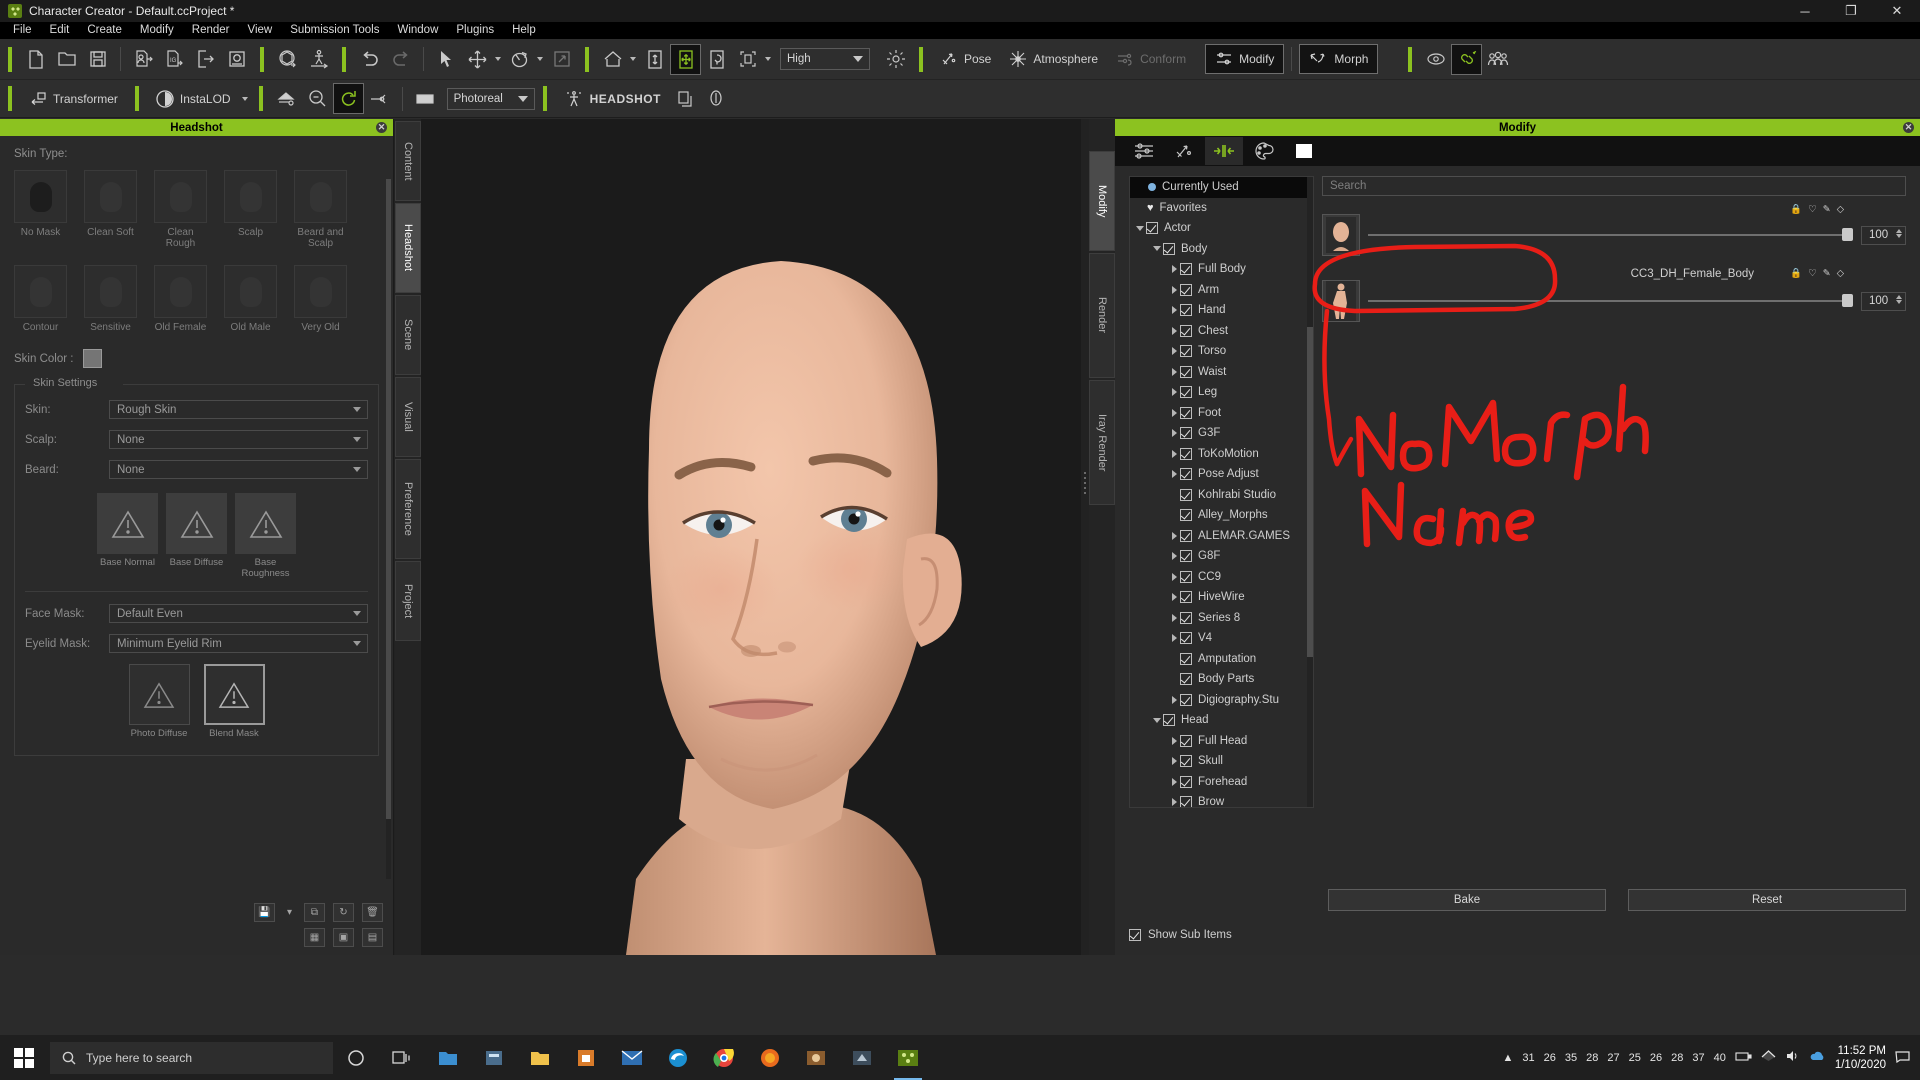 The height and width of the screenshot is (1080, 1920). I want to click on skin-type-old-female: Old Female, so click(180, 299).